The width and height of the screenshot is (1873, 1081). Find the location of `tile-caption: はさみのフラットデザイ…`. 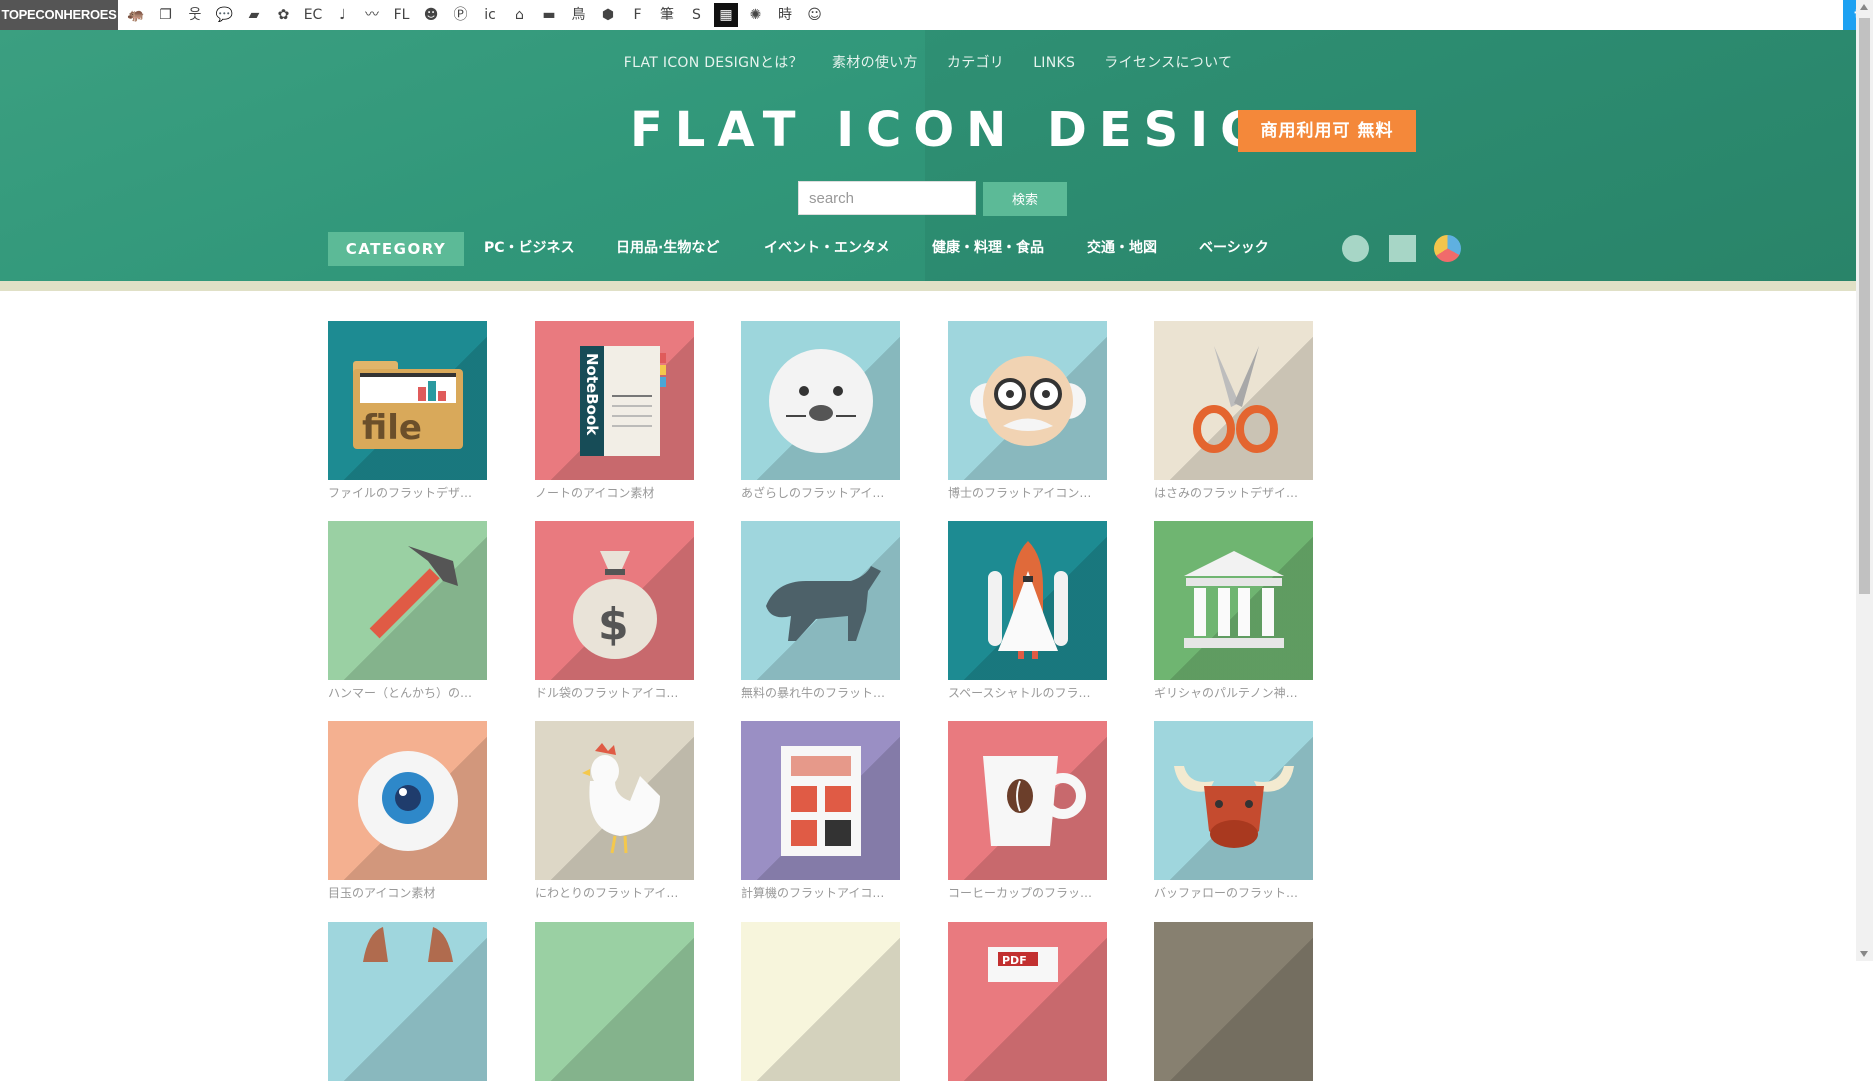

tile-caption: はさみのフラットデザイ… is located at coordinates (1234, 493).